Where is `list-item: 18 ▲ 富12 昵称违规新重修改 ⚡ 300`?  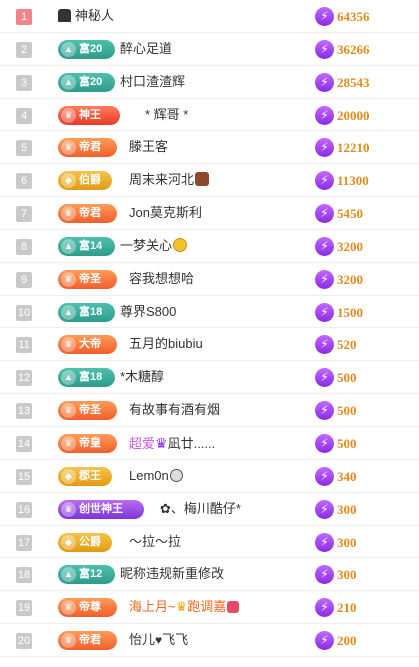
list-item: 18 ▲ 富12 昵称违规新重修改 ⚡ 300 is located at coordinates (209, 575).